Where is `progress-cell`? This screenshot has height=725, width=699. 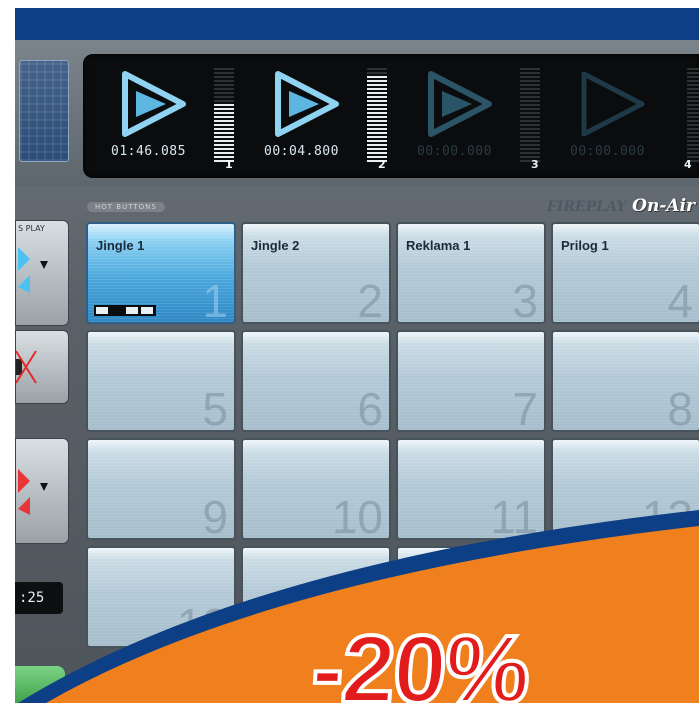 progress-cell is located at coordinates (102, 310).